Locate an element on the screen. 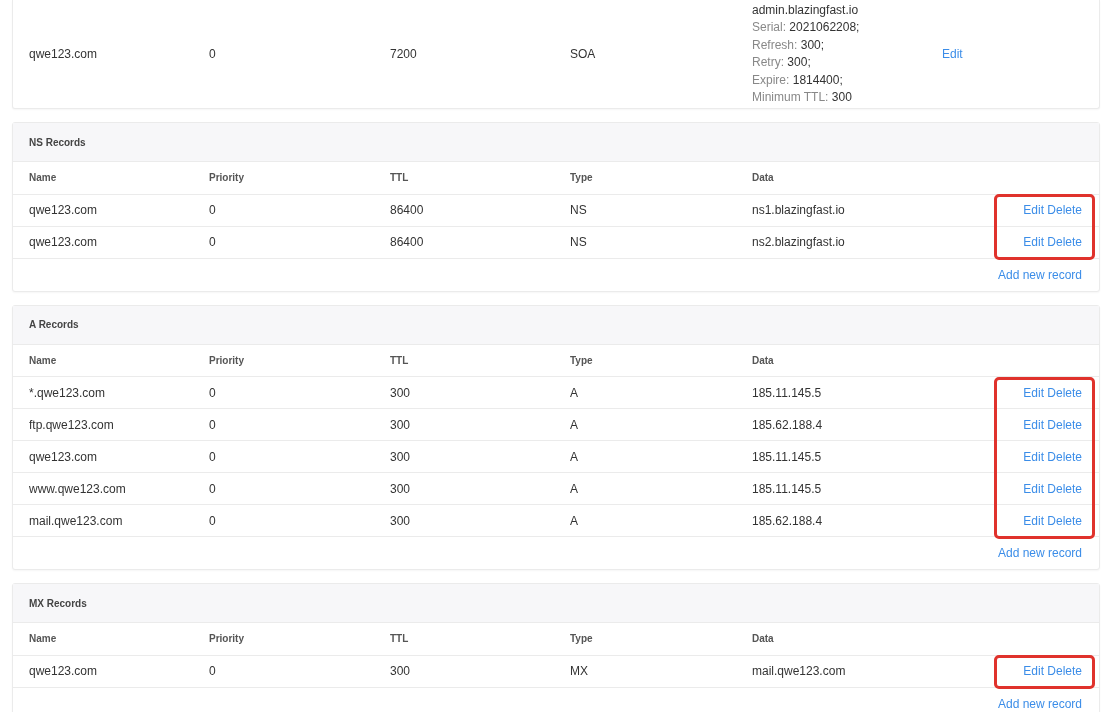  soa-data-line: Refresh: 300; is located at coordinates (789, 45).